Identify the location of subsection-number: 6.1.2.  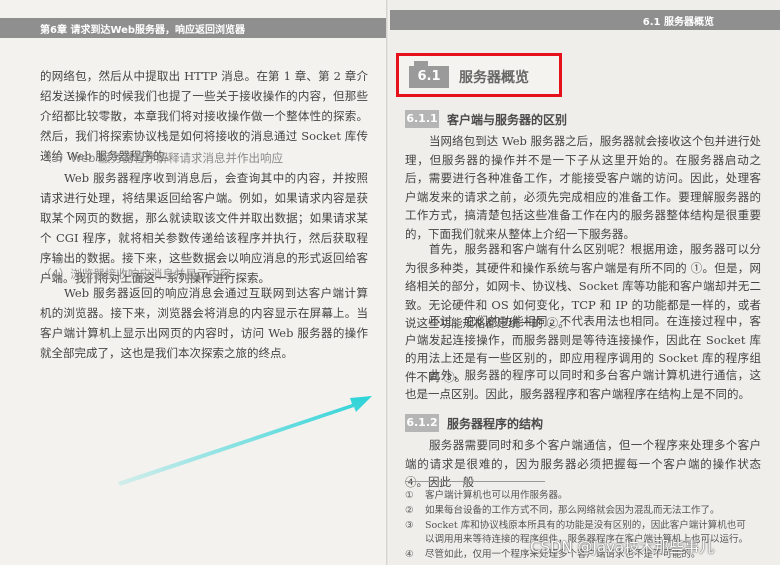
(422, 423).